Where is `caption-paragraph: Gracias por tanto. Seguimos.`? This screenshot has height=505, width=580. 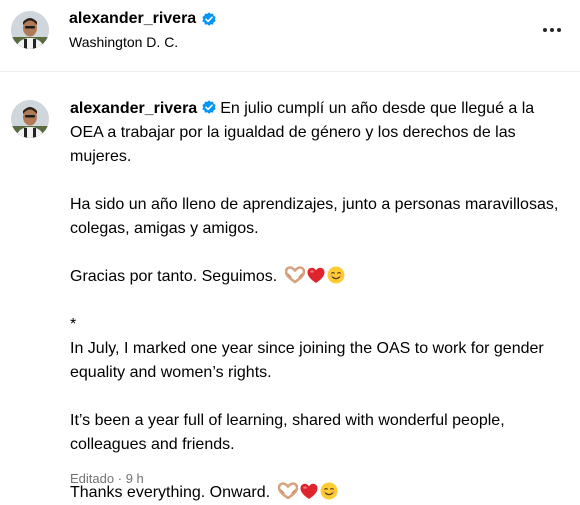
caption-paragraph: Gracias por tanto. Seguimos. is located at coordinates (315, 277).